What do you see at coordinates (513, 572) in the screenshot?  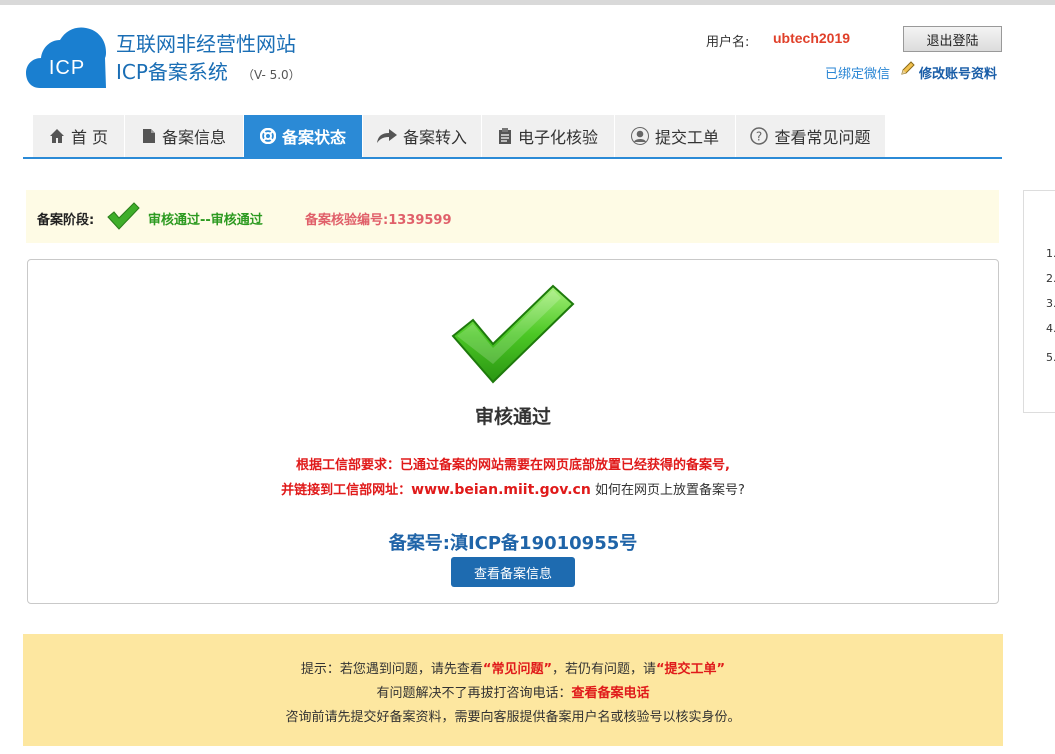 I see `view-record-info-button: 查看备案信息` at bounding box center [513, 572].